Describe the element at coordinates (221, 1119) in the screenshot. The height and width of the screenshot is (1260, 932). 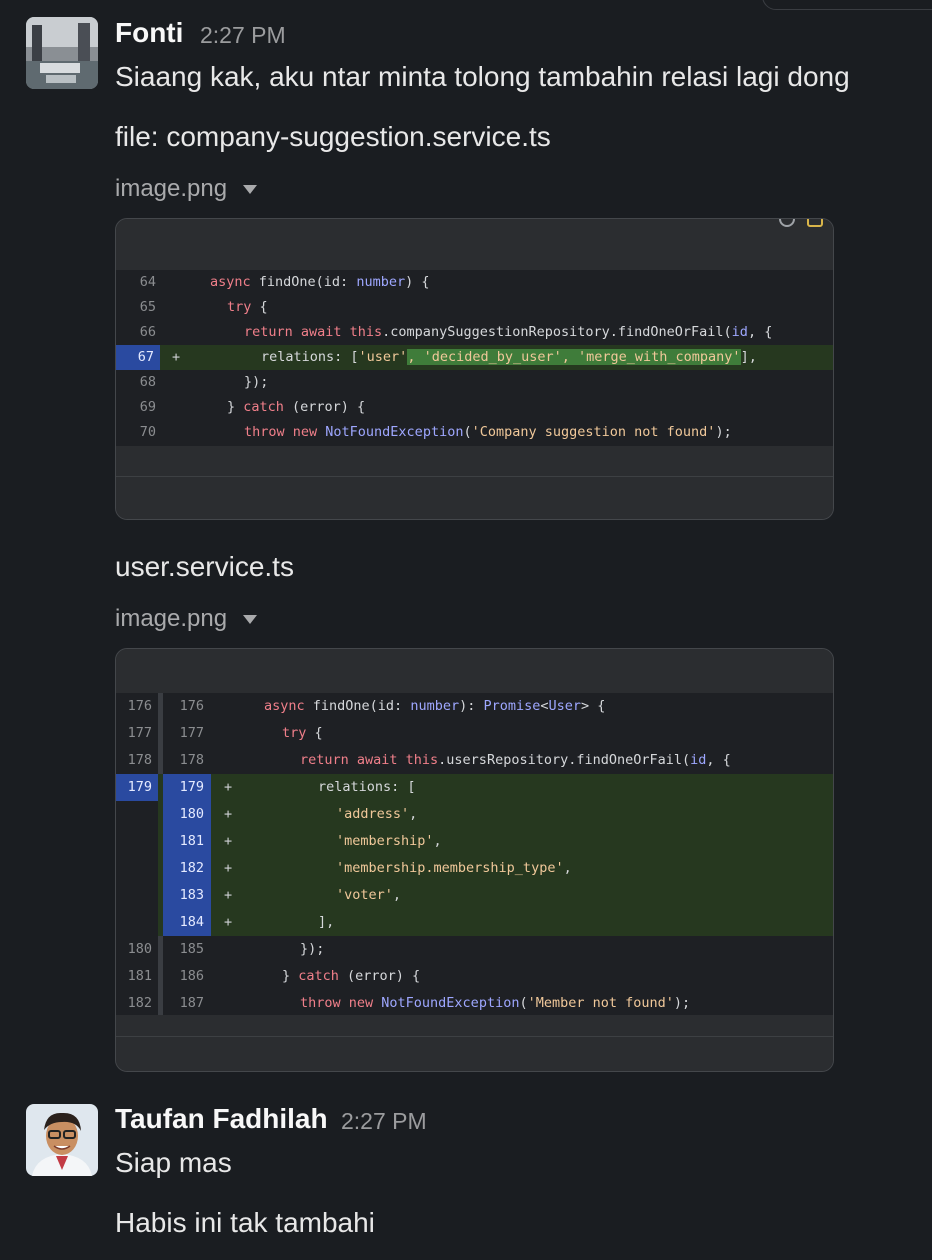
I see `author-name: Taufan Fadhilah` at that location.